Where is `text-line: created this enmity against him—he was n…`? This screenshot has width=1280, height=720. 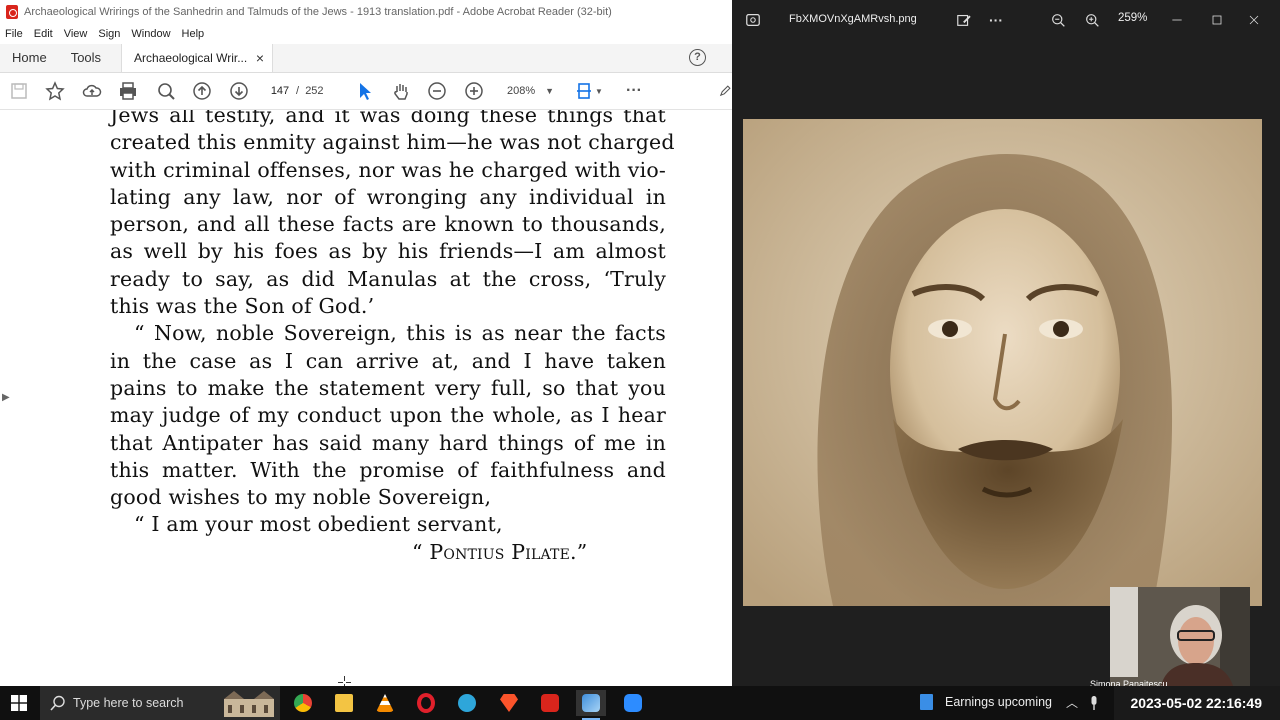
text-line: created this enmity against him—he was n… is located at coordinates (392, 142).